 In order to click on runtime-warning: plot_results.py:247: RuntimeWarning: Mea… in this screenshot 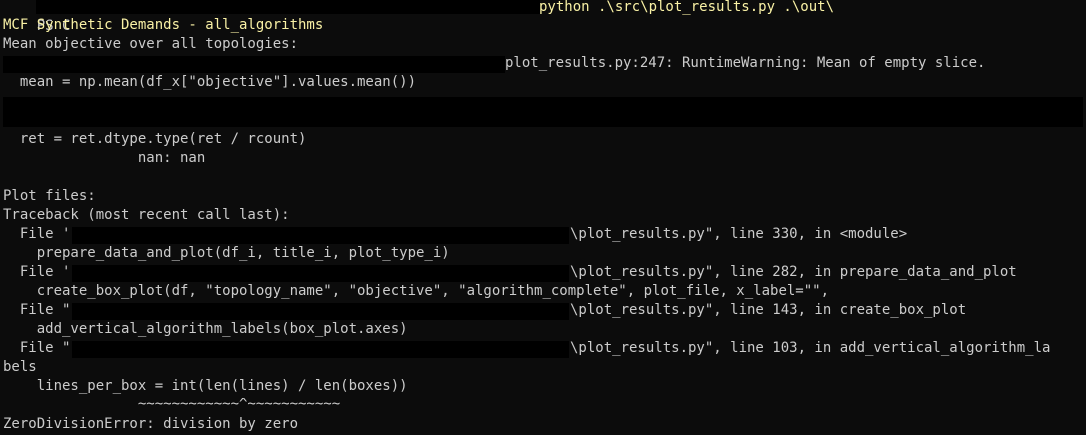, I will do `click(745, 63)`.